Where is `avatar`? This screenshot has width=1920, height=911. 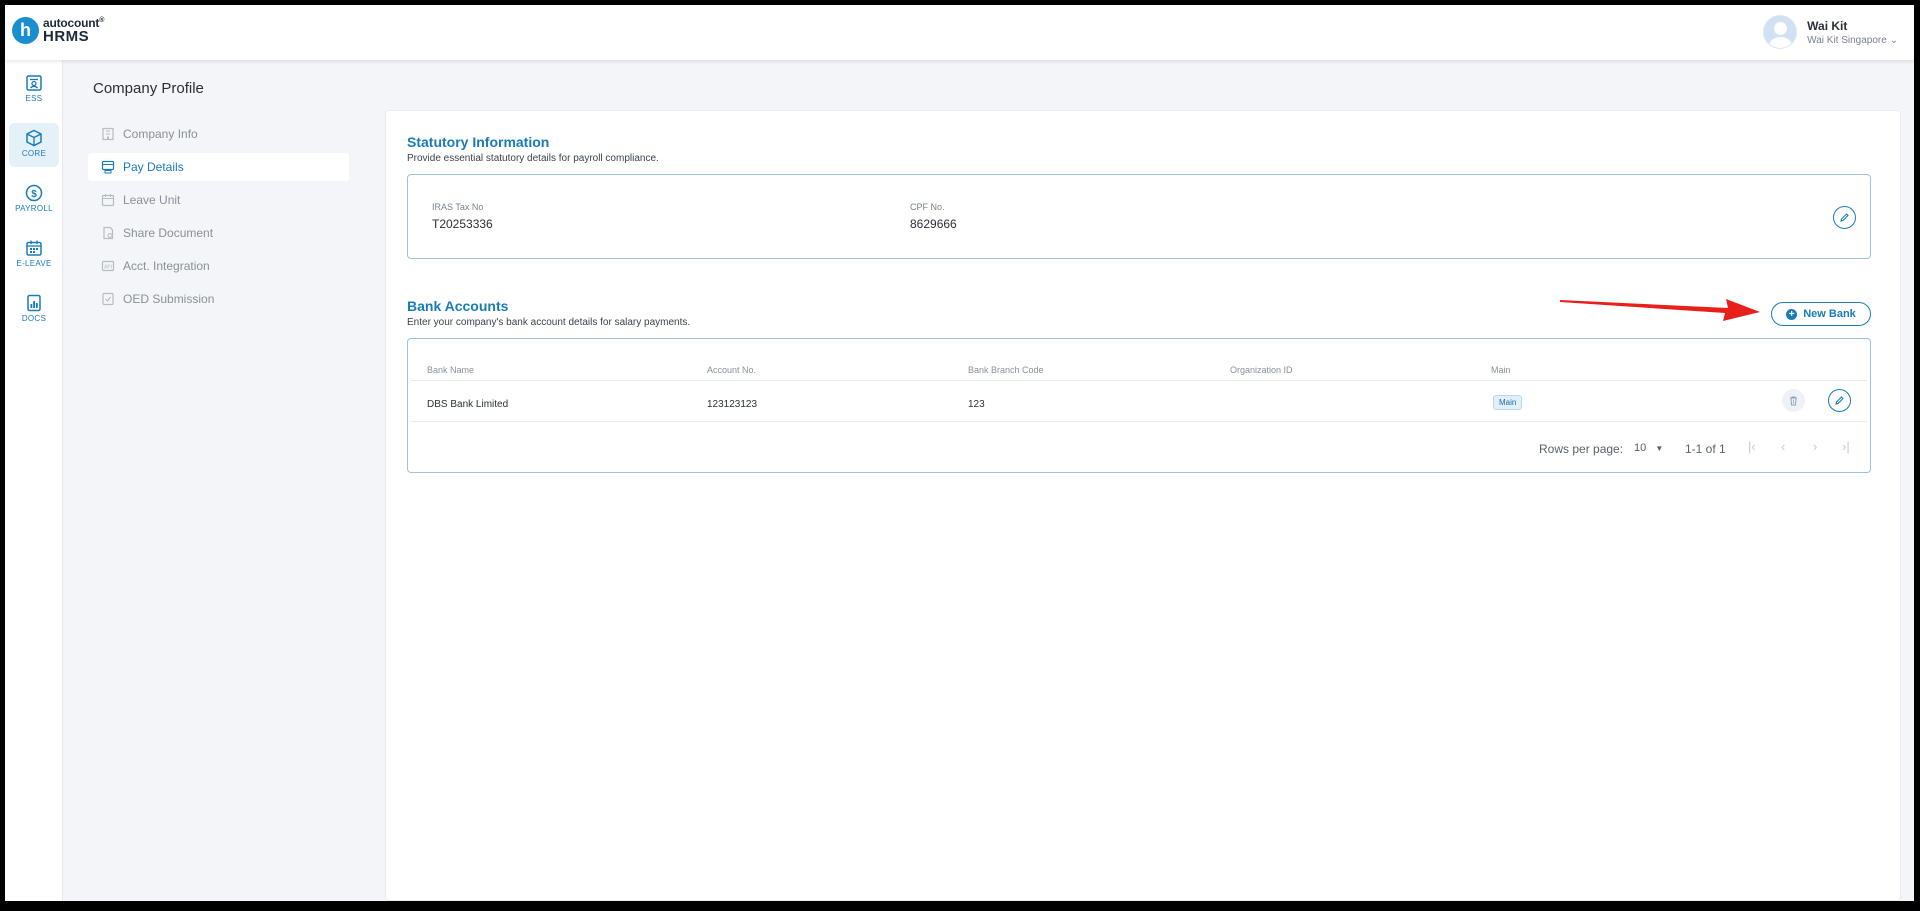 avatar is located at coordinates (1780, 32).